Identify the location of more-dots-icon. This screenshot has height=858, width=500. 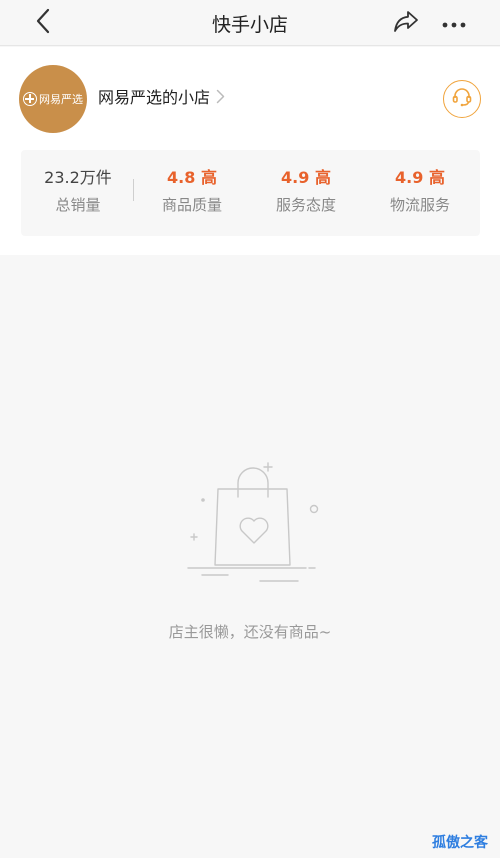
(454, 23).